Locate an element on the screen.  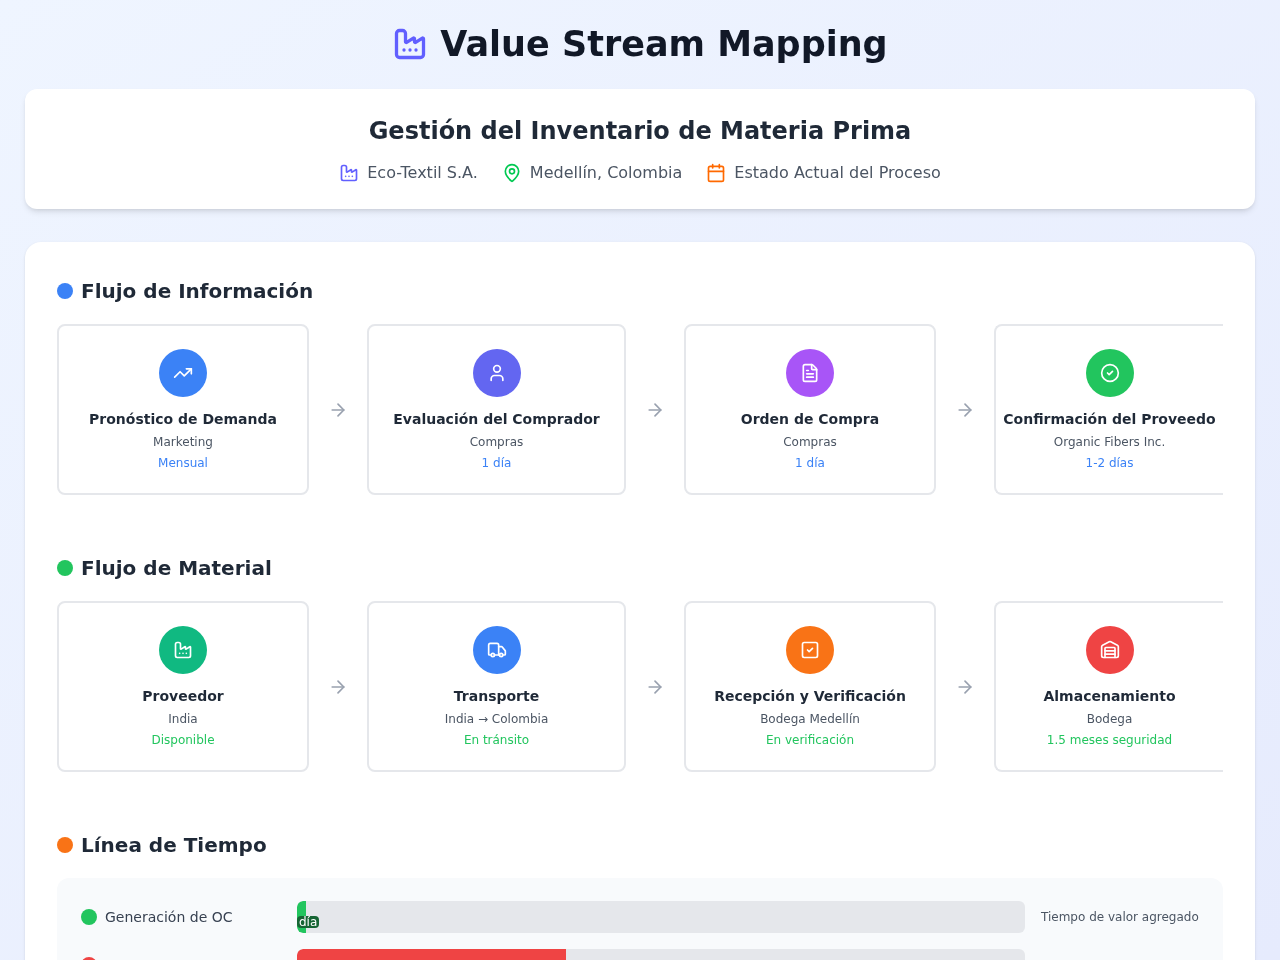
step-title: Pronóstico de Demanda is located at coordinates (183, 419).